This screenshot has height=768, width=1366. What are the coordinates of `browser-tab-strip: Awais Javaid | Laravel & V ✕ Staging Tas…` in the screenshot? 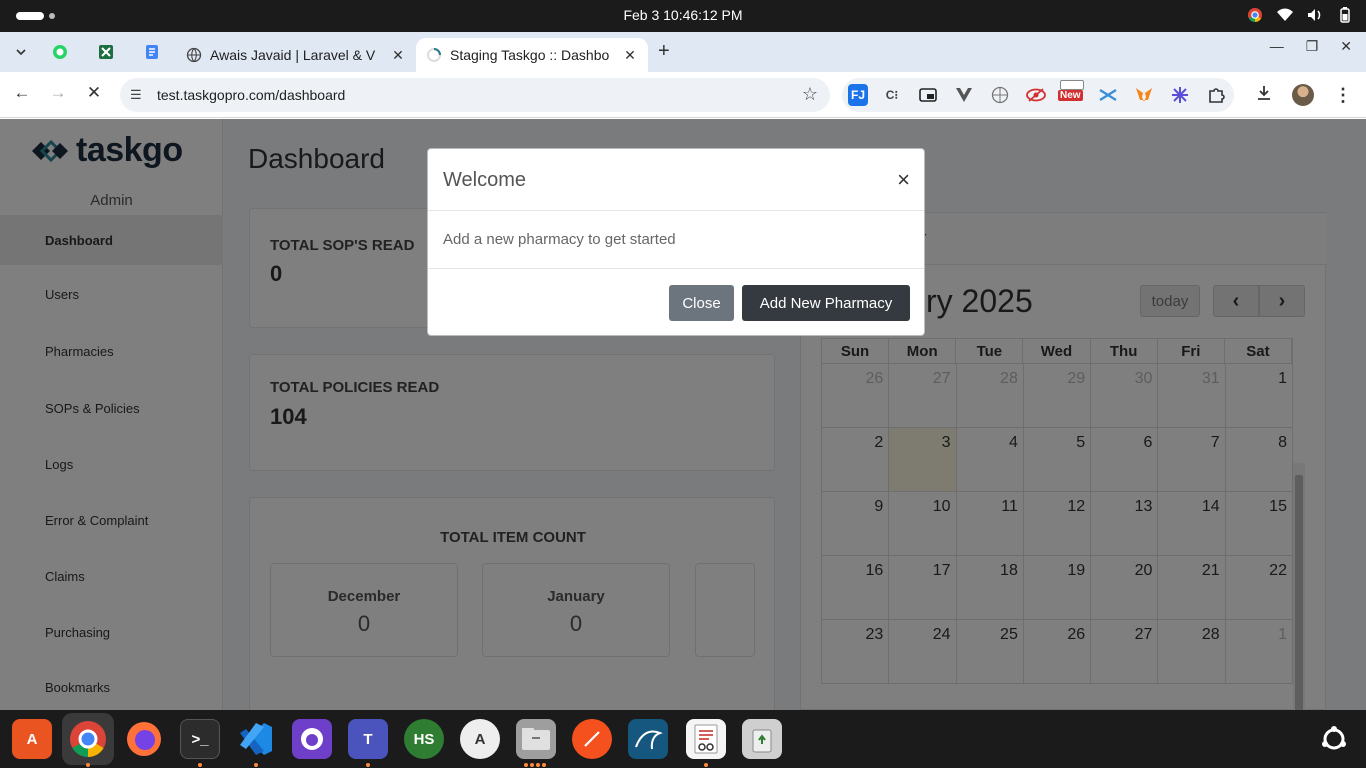 It's located at (683, 52).